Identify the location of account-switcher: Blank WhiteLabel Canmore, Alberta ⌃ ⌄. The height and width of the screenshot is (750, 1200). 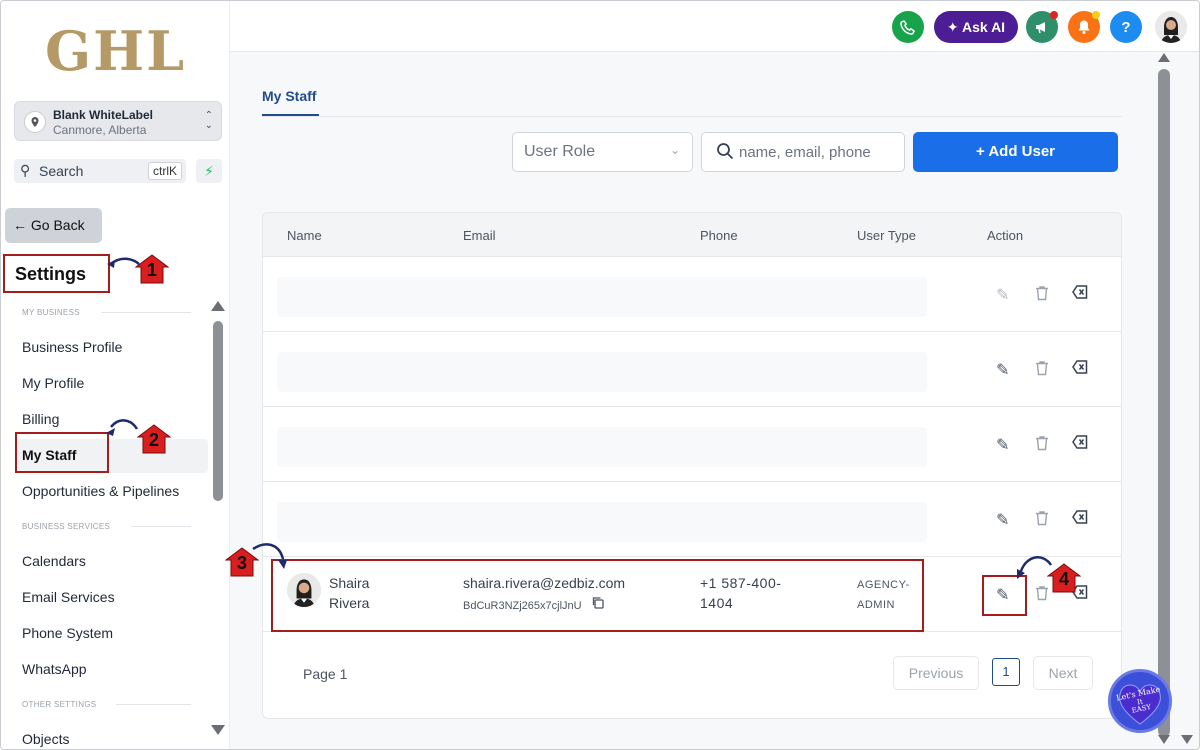
(118, 121).